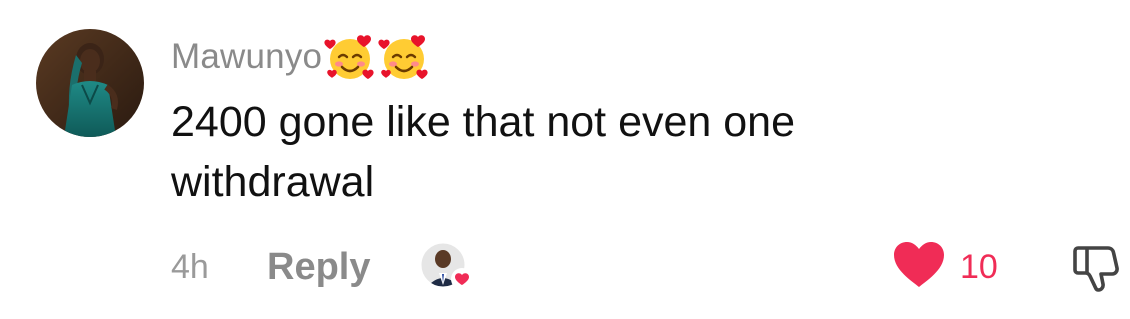 This screenshot has height=319, width=1130. What do you see at coordinates (919, 267) in the screenshot?
I see `heart-icon` at bounding box center [919, 267].